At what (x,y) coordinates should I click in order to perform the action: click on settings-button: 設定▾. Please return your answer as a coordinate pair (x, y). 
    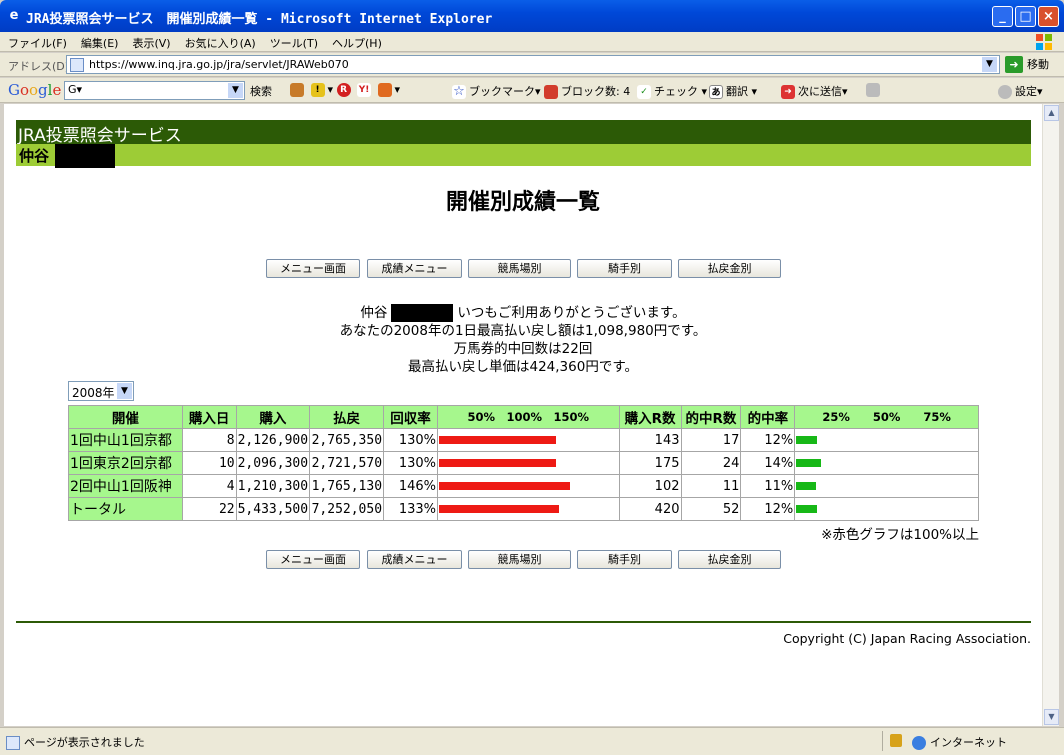
    Looking at the image, I should click on (1020, 91).